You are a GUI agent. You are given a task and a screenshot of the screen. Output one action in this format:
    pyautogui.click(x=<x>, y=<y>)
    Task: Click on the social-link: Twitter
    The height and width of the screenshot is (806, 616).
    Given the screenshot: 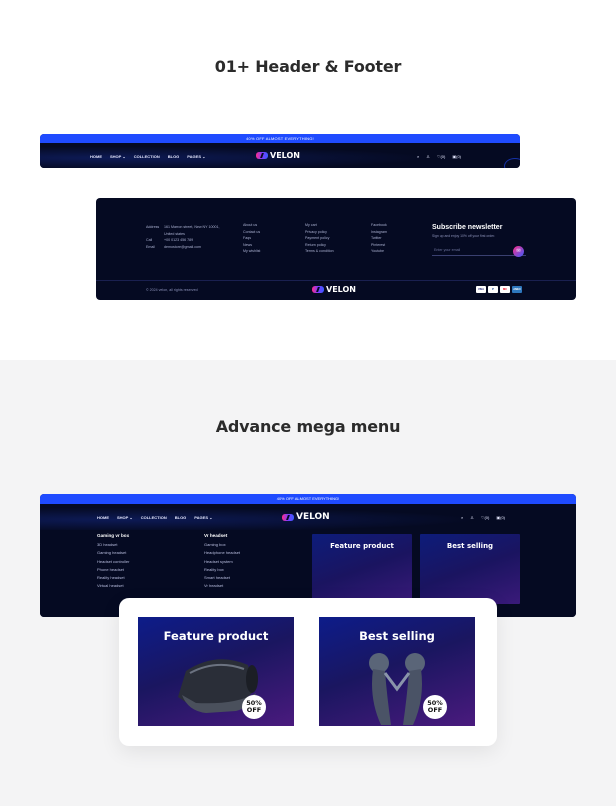 What is the action you would take?
    pyautogui.click(x=379, y=238)
    